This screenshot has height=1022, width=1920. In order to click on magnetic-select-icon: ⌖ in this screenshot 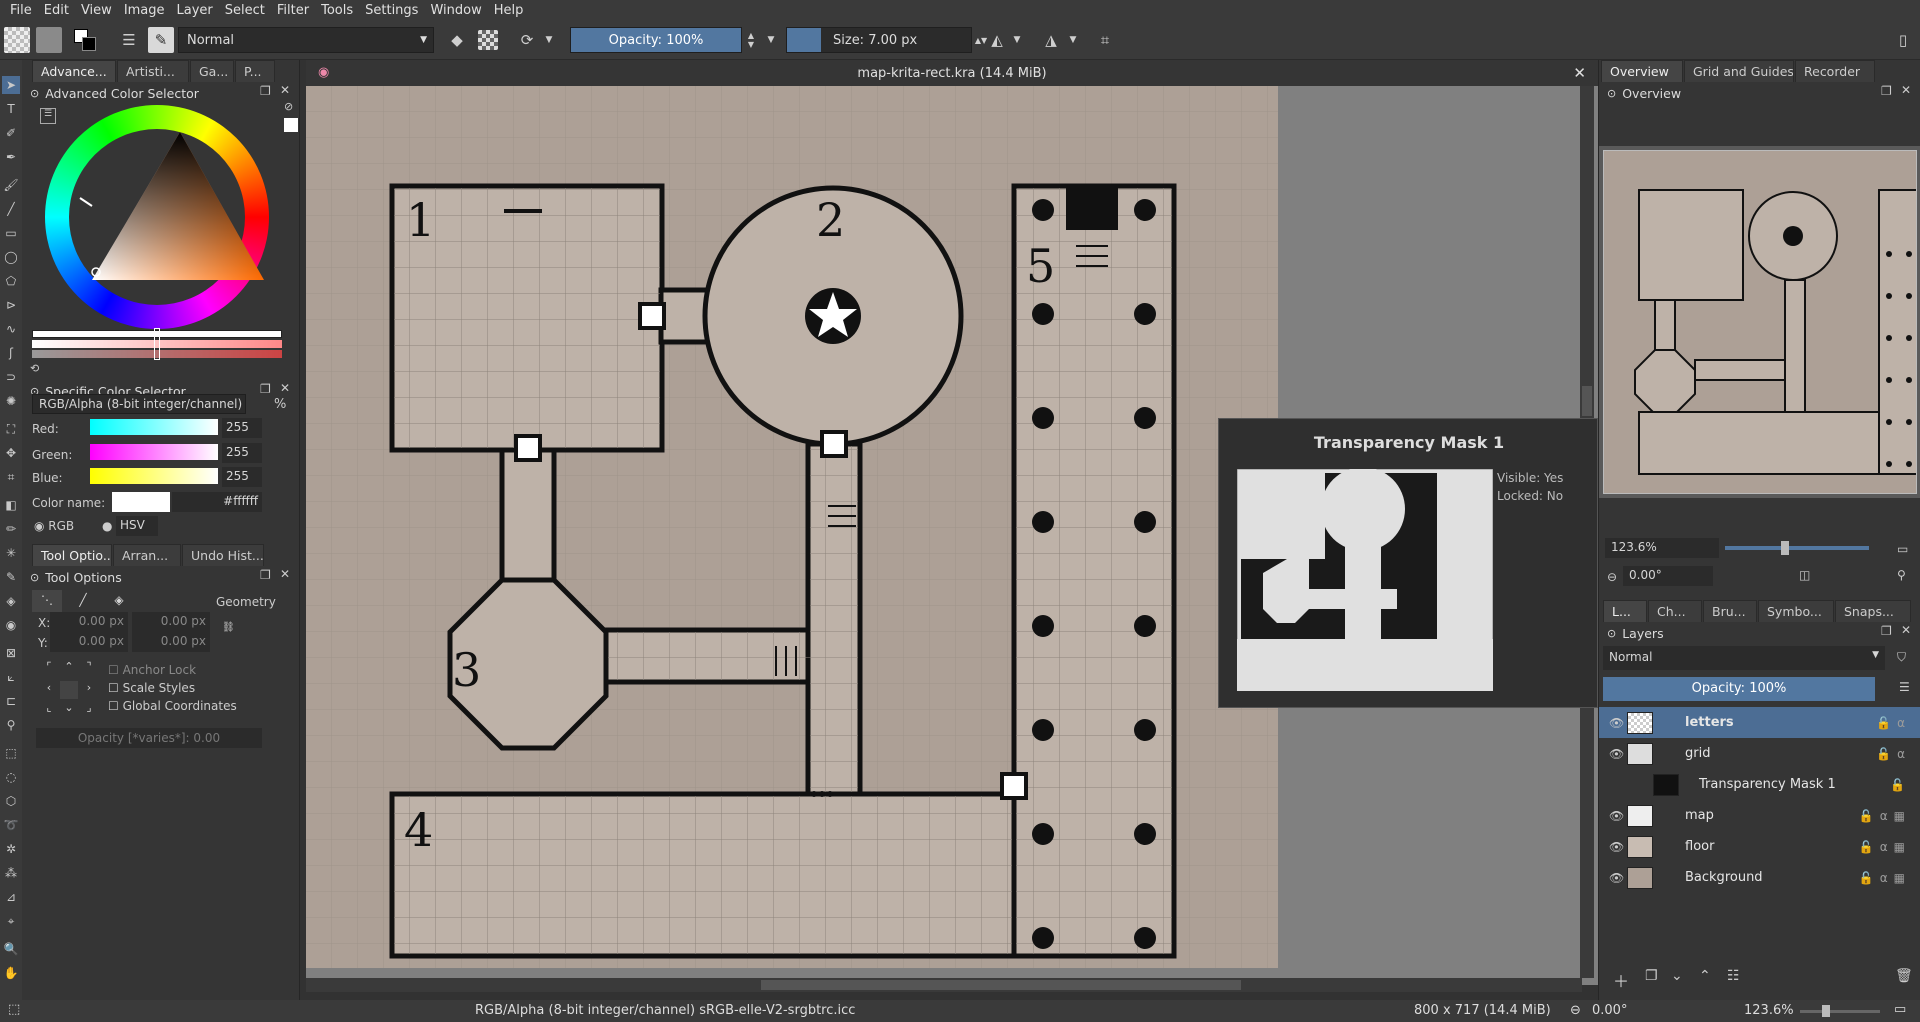, I will do `click(11, 921)`.